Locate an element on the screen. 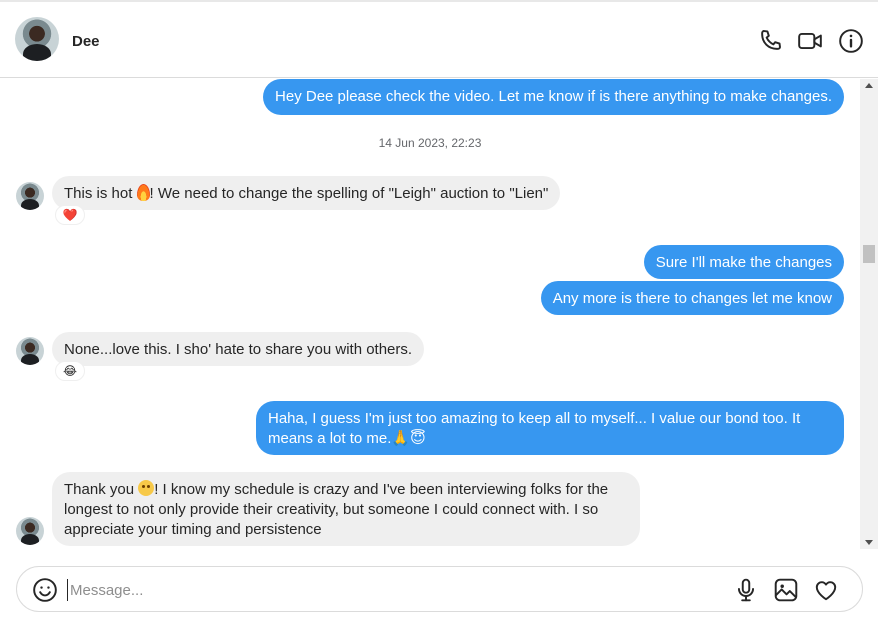 This screenshot has width=896, height=624. reaction-laugh: 😂 is located at coordinates (70, 371).